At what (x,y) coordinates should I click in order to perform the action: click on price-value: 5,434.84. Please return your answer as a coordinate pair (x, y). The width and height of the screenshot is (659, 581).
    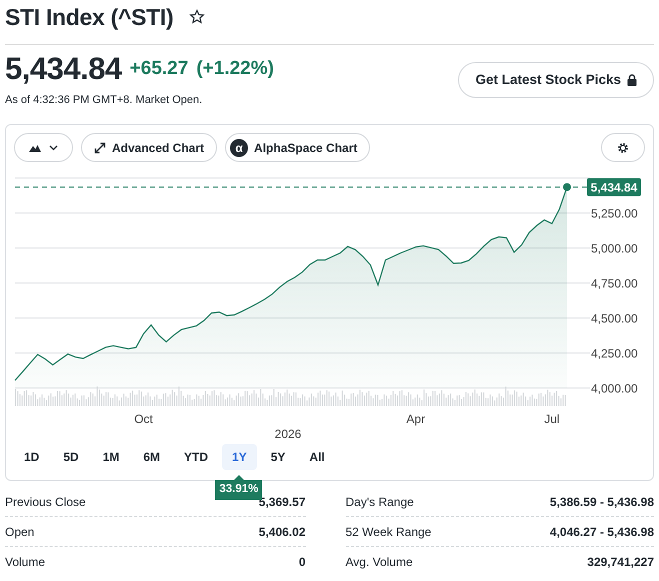
    Looking at the image, I should click on (63, 68).